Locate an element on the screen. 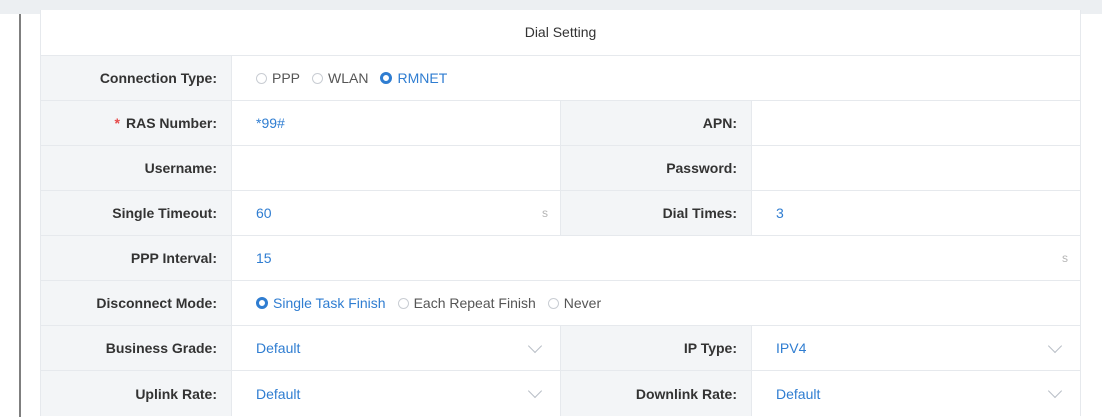 The height and width of the screenshot is (417, 1102). row-connection-type: Connection Type: PPP WLAN RMNET is located at coordinates (560, 78).